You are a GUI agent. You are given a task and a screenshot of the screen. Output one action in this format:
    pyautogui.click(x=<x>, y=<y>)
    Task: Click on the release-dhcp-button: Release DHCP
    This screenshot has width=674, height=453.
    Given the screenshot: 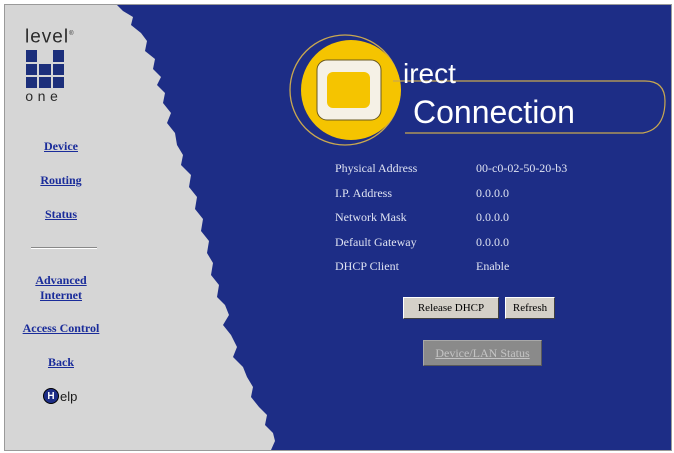 What is the action you would take?
    pyautogui.click(x=451, y=308)
    